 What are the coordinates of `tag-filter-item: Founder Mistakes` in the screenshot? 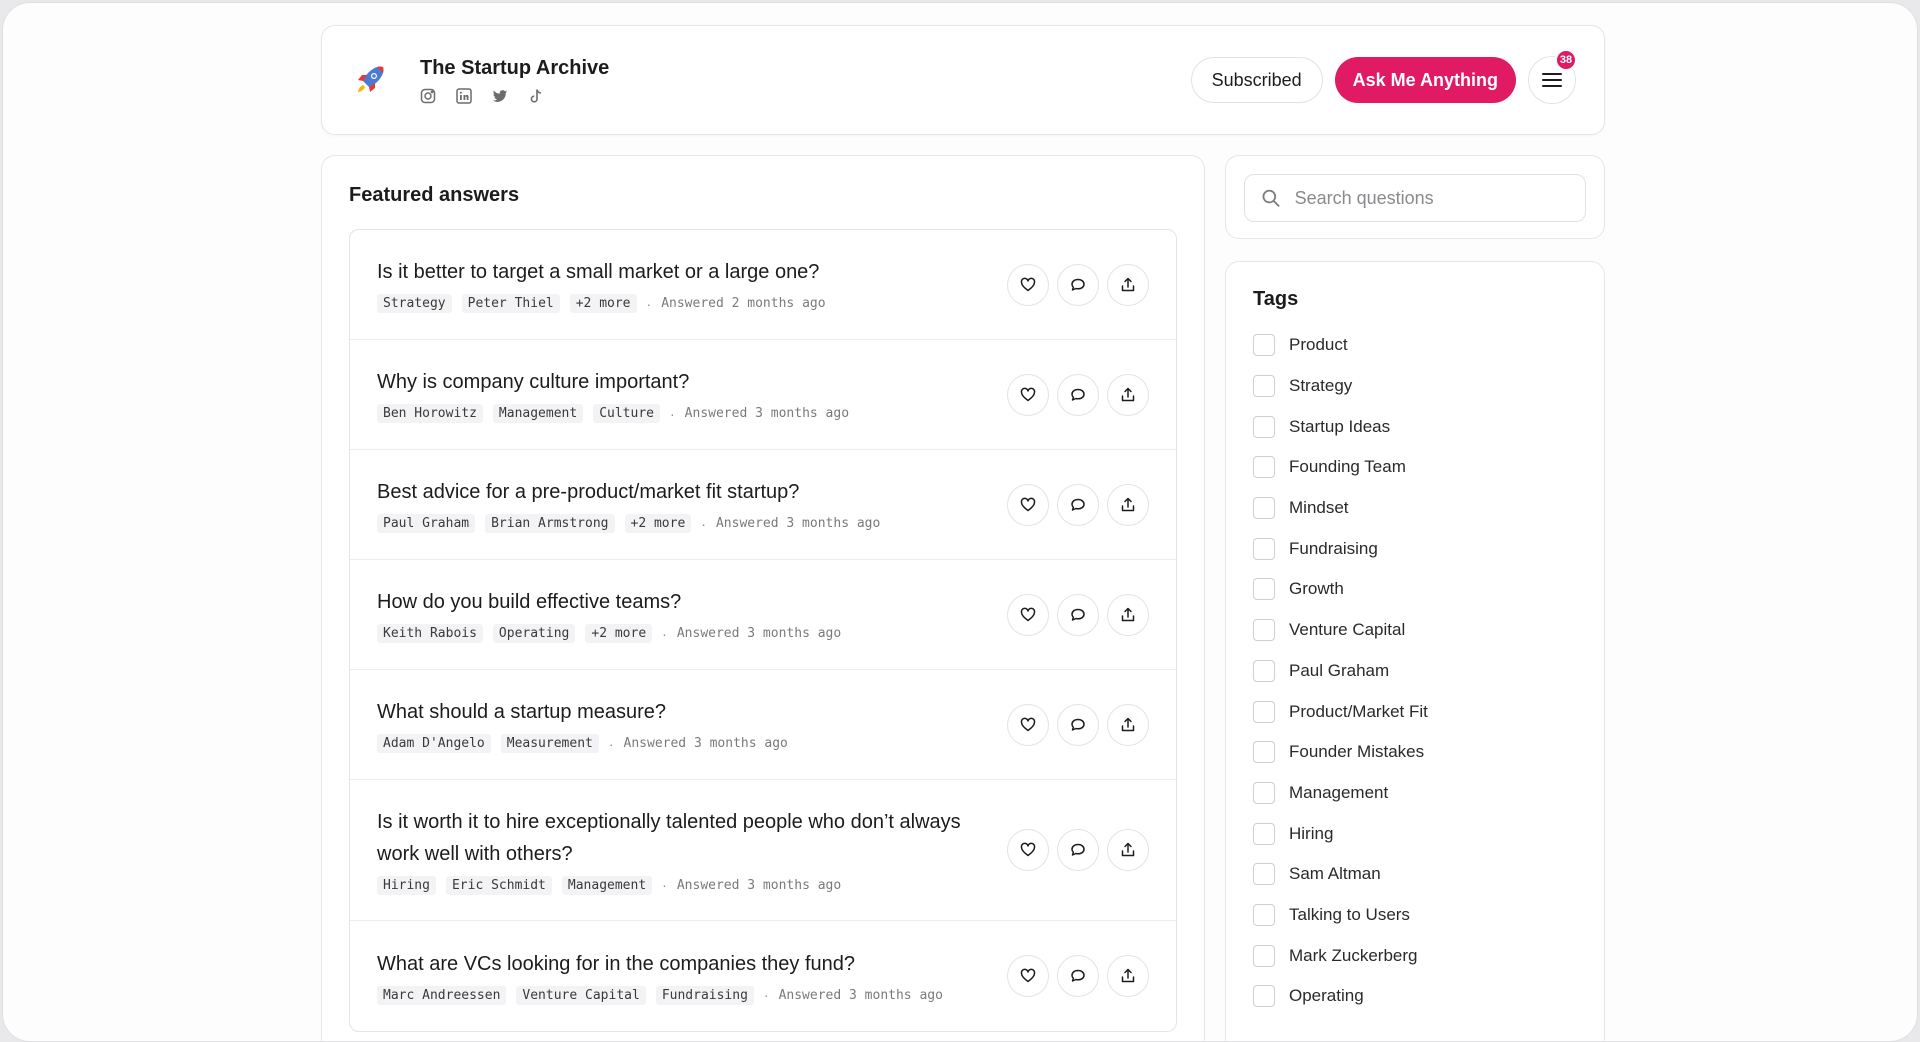 It's located at (1415, 752).